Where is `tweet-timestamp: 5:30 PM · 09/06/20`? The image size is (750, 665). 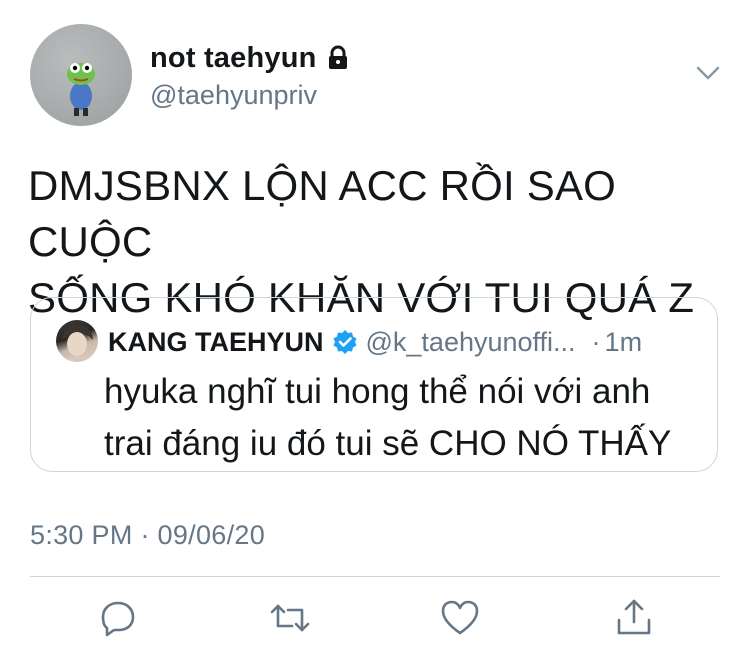 tweet-timestamp: 5:30 PM · 09/06/20 is located at coordinates (147, 535).